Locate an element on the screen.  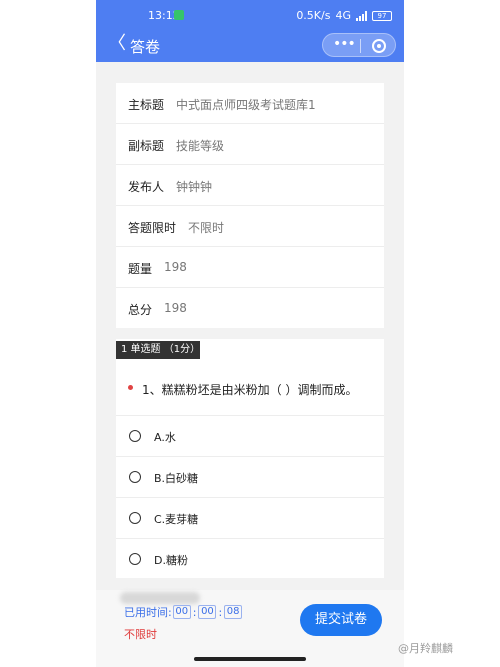
time-limit: 不限时 is located at coordinates (140, 634).